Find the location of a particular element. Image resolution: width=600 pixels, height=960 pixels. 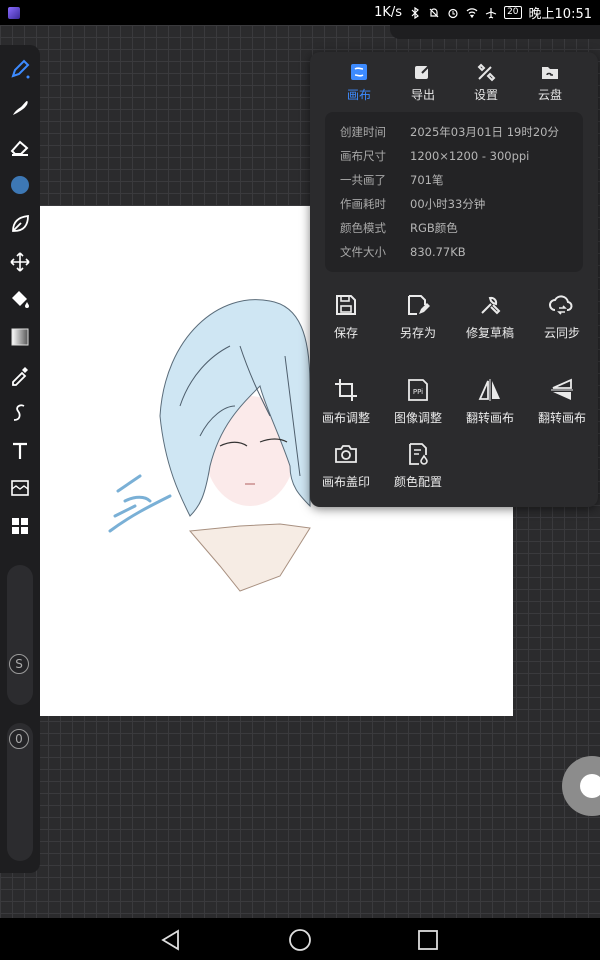

cloud-sync-label: 云同步 is located at coordinates (561, 333).